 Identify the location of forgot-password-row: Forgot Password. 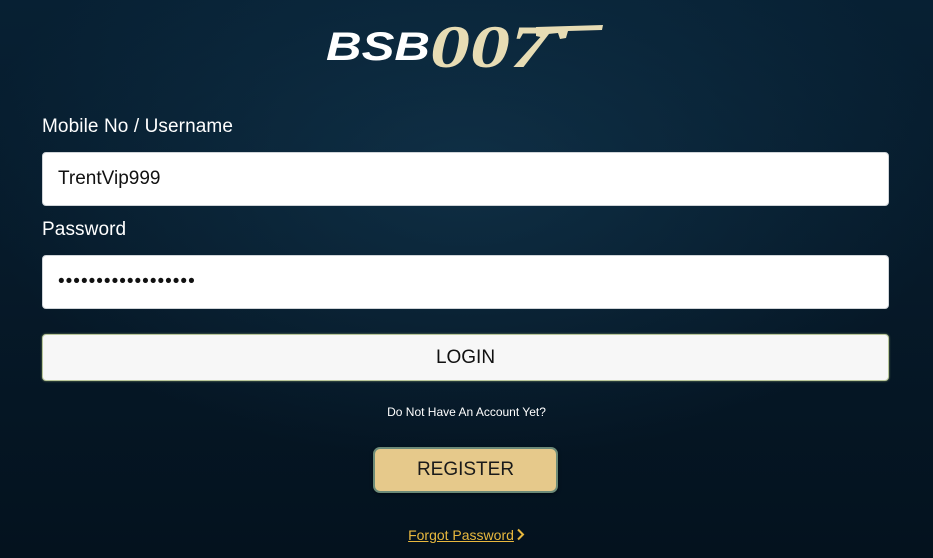
(466, 535).